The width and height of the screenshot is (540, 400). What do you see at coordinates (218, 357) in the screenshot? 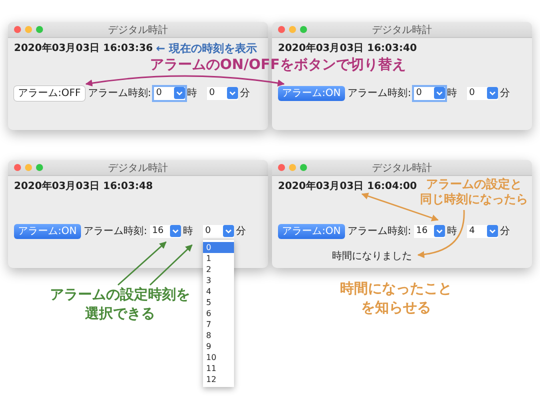
I see `dropdown-option: 10` at bounding box center [218, 357].